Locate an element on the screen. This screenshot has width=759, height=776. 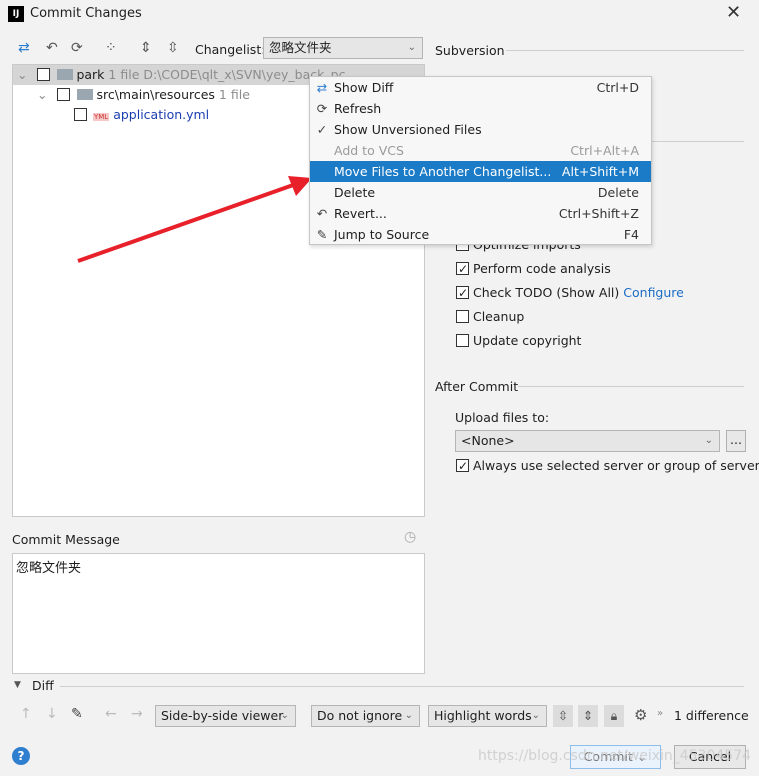
arrow-shaft is located at coordinates (187, 222).